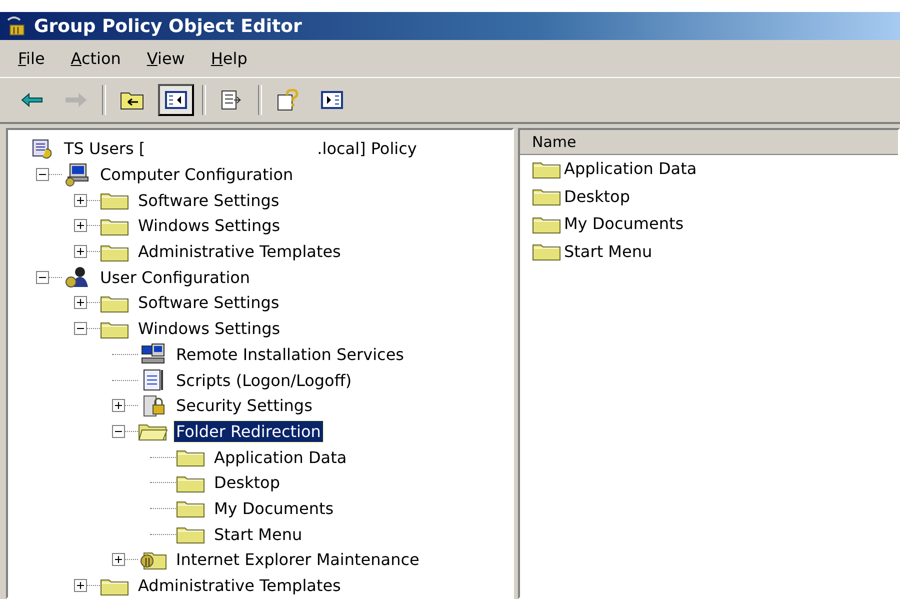 The width and height of the screenshot is (900, 599). What do you see at coordinates (630, 168) in the screenshot?
I see `list-item: Application Data` at bounding box center [630, 168].